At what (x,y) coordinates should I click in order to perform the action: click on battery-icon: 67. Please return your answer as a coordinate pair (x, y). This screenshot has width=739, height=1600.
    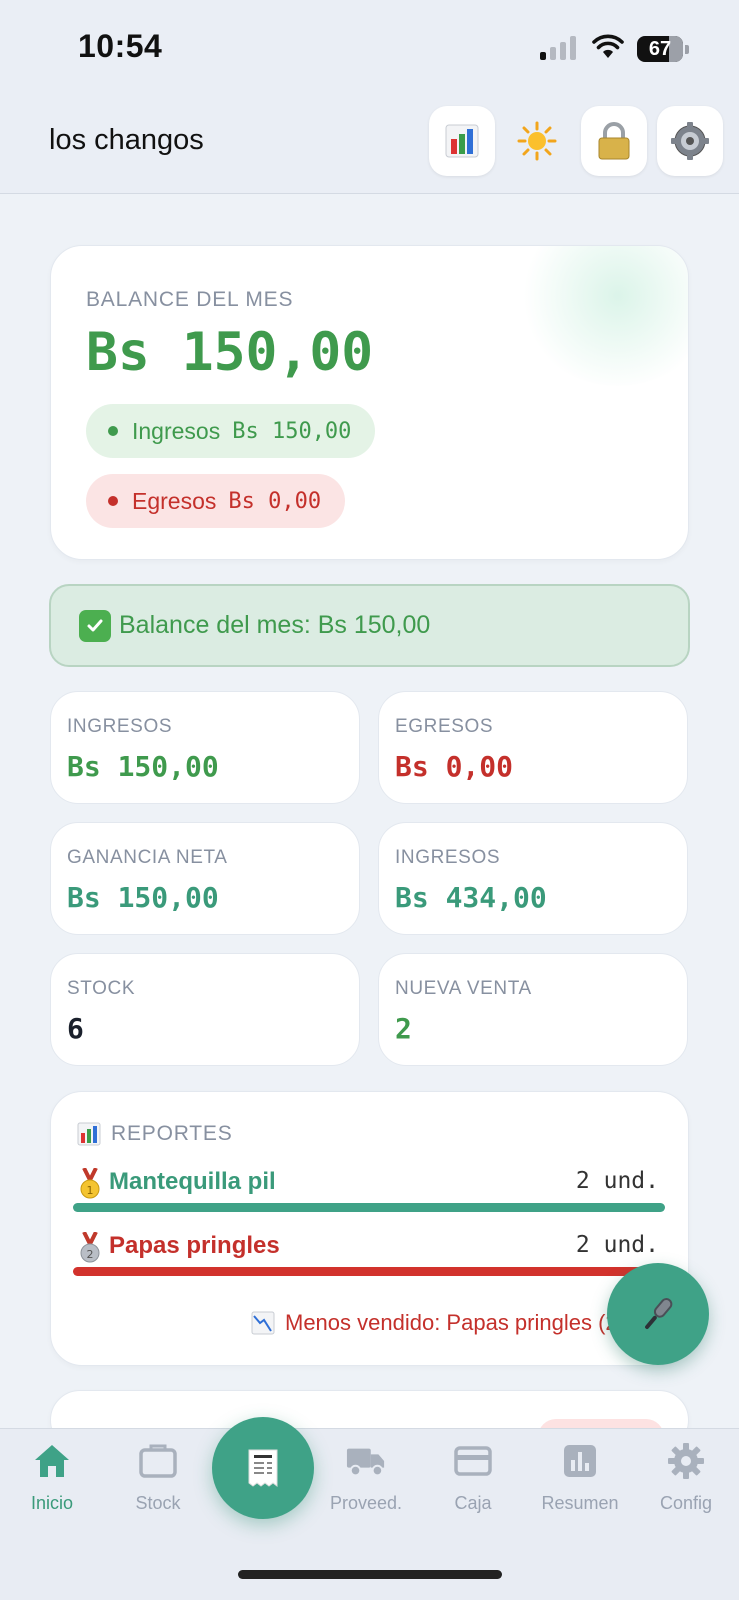
    Looking at the image, I should click on (663, 49).